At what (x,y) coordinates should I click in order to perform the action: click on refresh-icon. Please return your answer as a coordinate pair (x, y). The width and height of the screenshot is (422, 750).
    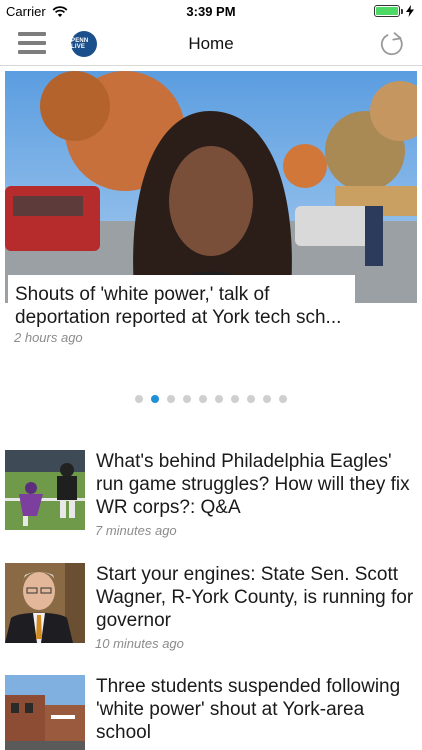
    Looking at the image, I should click on (392, 44).